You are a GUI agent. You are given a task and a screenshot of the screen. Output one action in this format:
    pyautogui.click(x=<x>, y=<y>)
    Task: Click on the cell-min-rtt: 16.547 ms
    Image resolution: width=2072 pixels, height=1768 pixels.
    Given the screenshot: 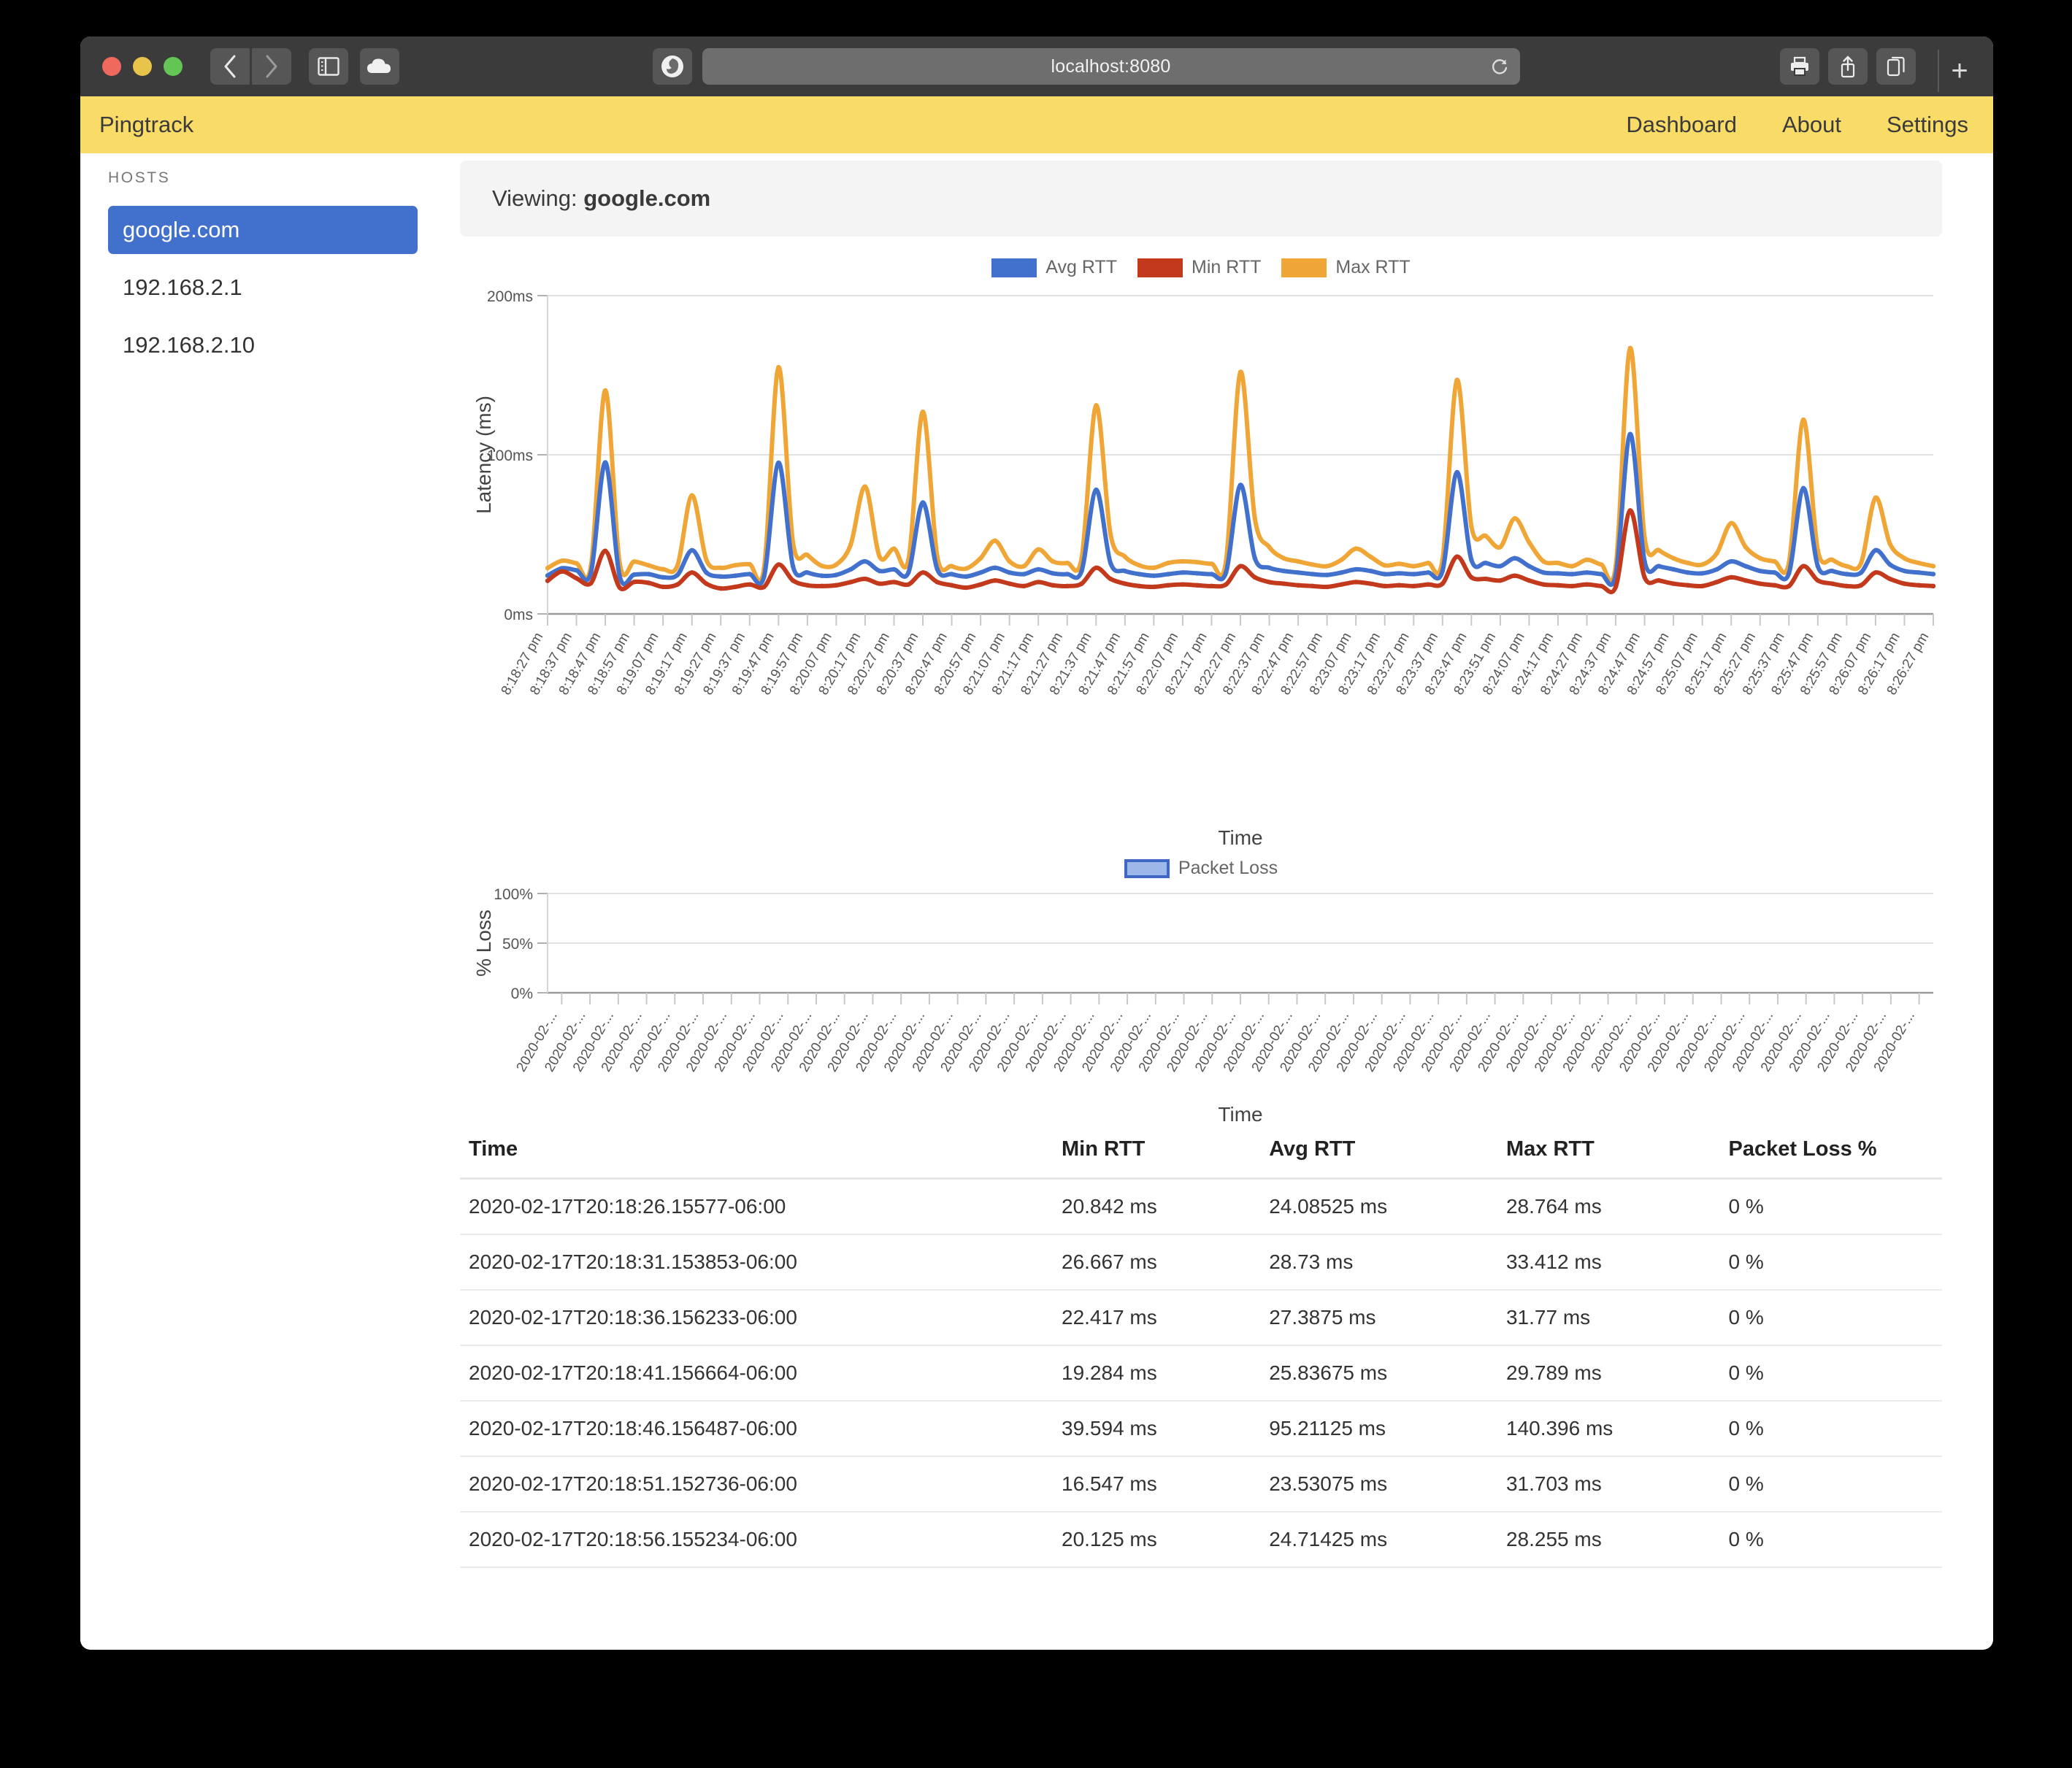 What is the action you would take?
    pyautogui.click(x=1157, y=1484)
    